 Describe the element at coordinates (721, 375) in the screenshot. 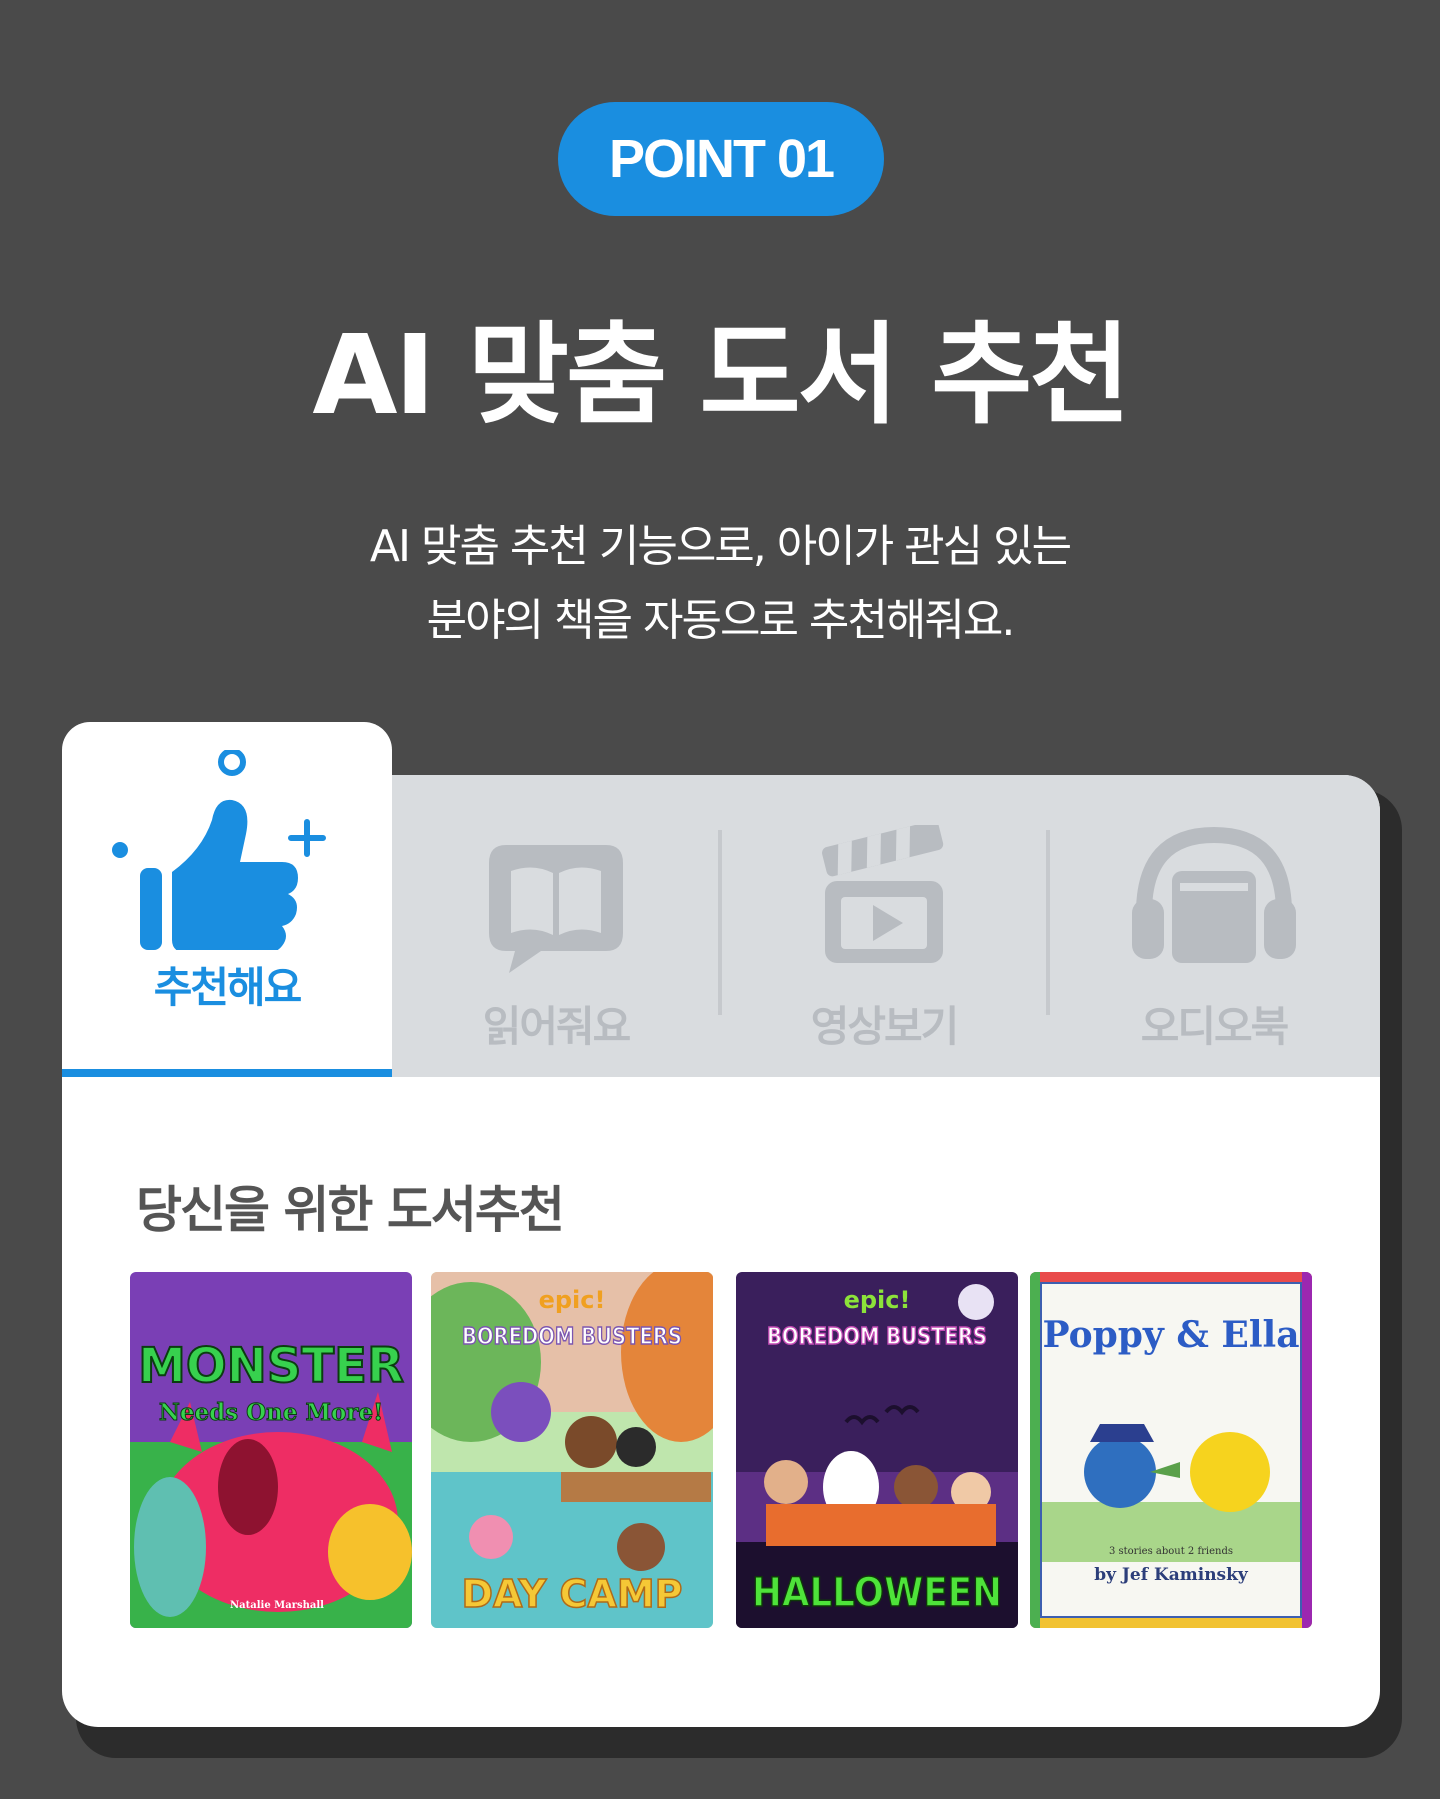

I see `page-title: AI 맞춤 도서 추천` at that location.